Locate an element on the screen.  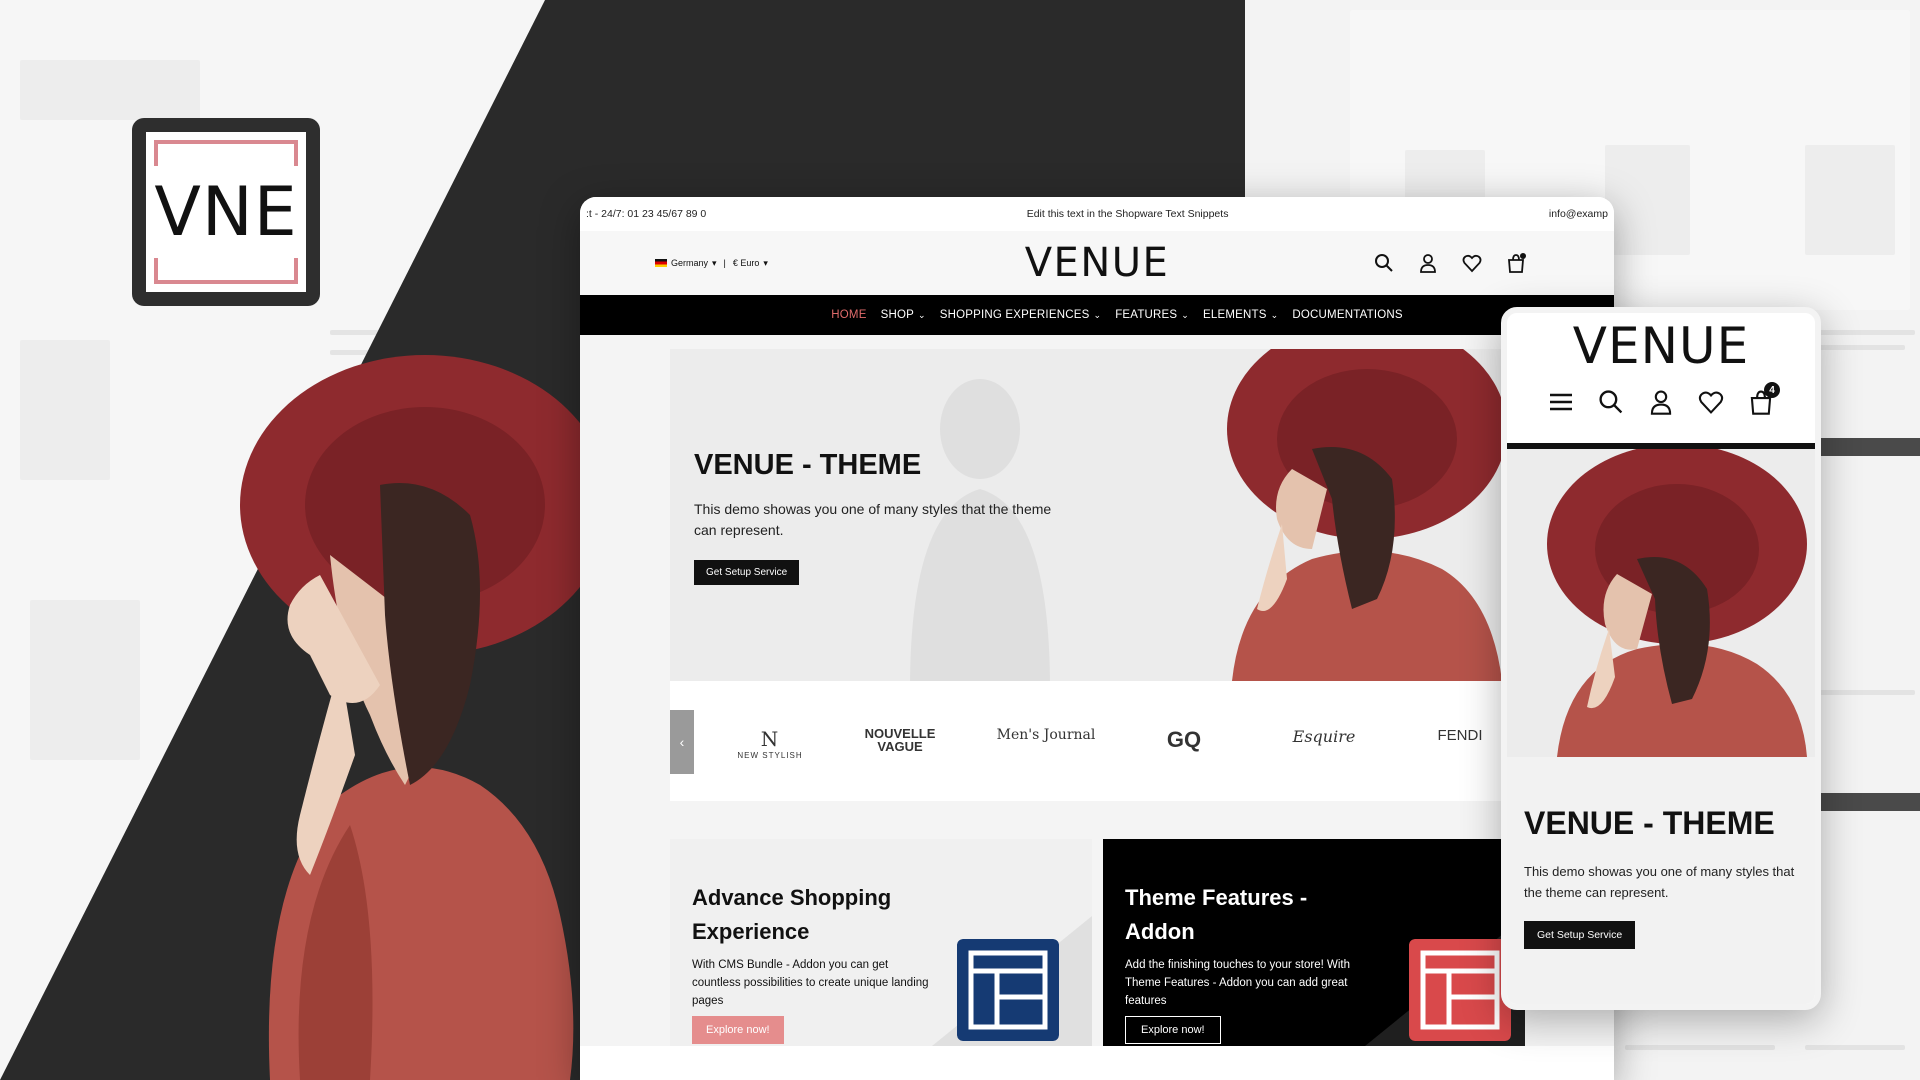
mobile-hero-image is located at coordinates (1661, 603).